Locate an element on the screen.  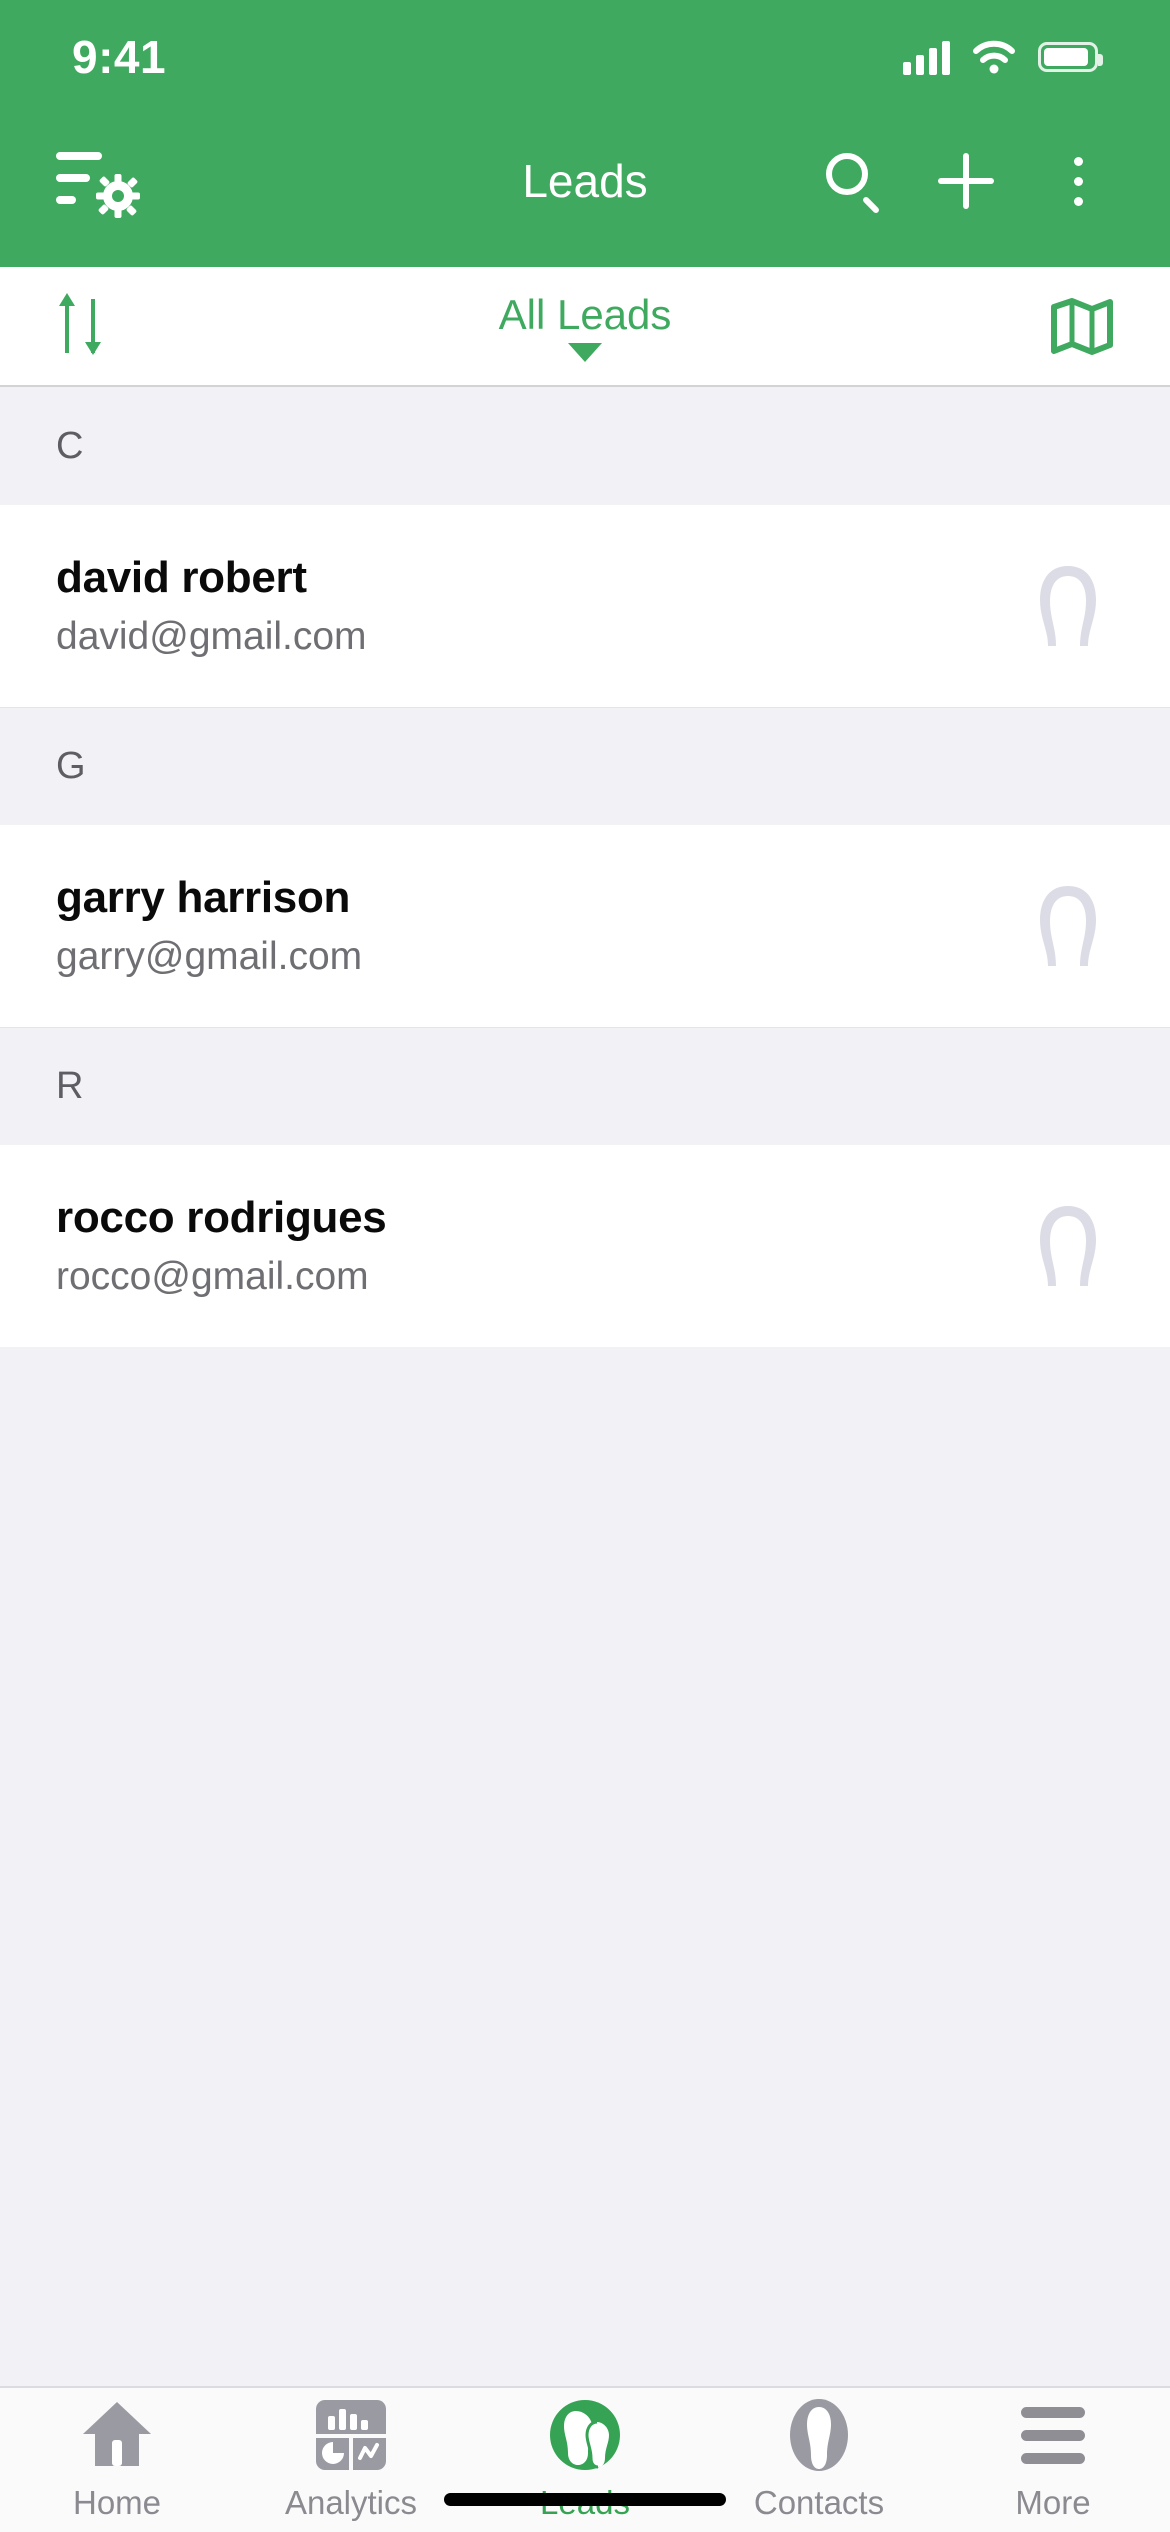
bottom-tab-bar: Home Analytics Contacts More is located at coordinates (585, 2459).